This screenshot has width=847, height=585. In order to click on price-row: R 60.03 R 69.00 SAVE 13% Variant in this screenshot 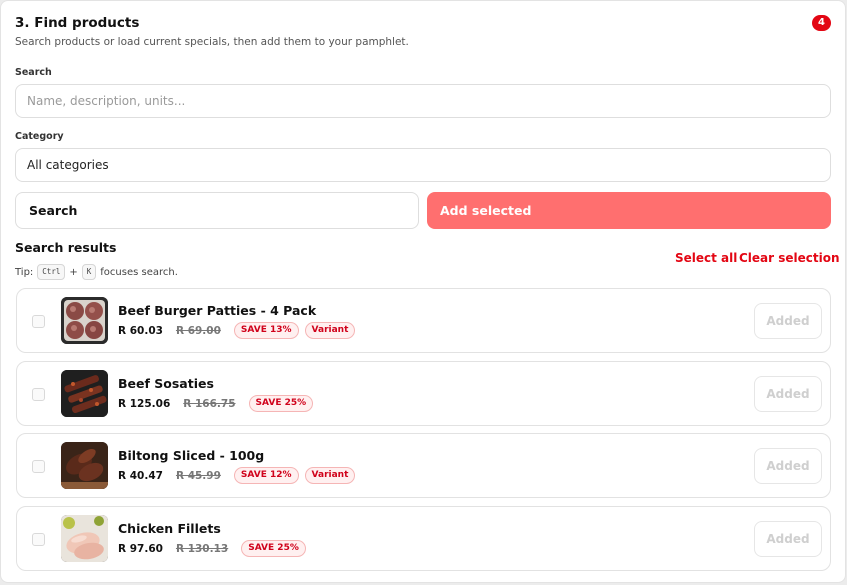, I will do `click(237, 330)`.